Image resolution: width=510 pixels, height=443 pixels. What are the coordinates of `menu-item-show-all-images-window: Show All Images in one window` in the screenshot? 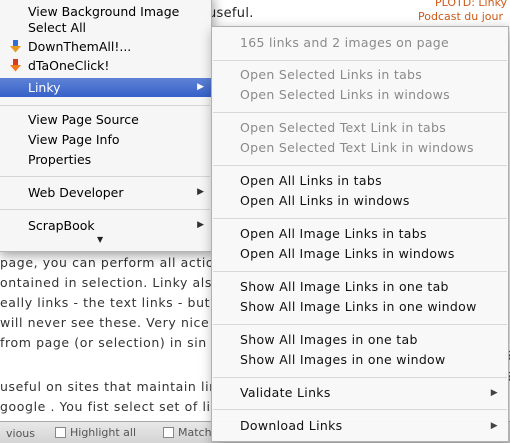 It's located at (360, 360).